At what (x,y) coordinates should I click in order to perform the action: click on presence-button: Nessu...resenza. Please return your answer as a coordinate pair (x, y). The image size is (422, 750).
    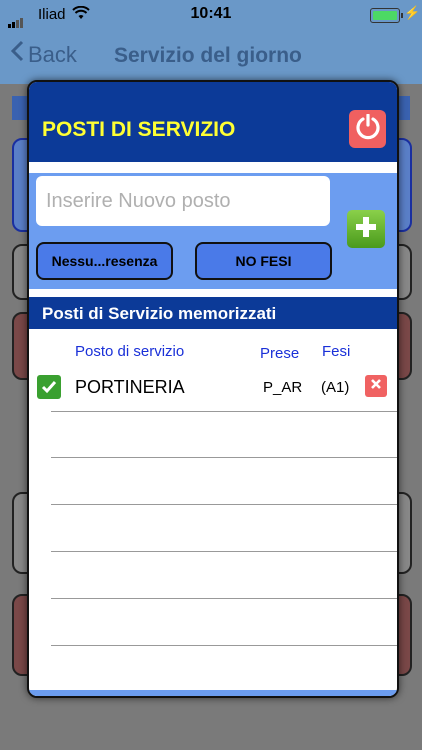
    Looking at the image, I should click on (104, 261).